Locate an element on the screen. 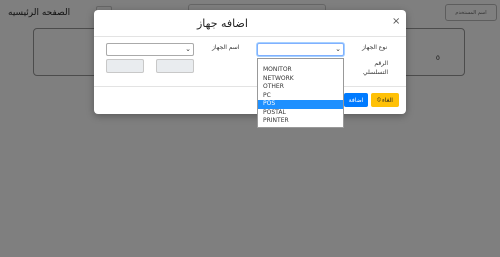  option-printer: PRINTER is located at coordinates (300, 121).